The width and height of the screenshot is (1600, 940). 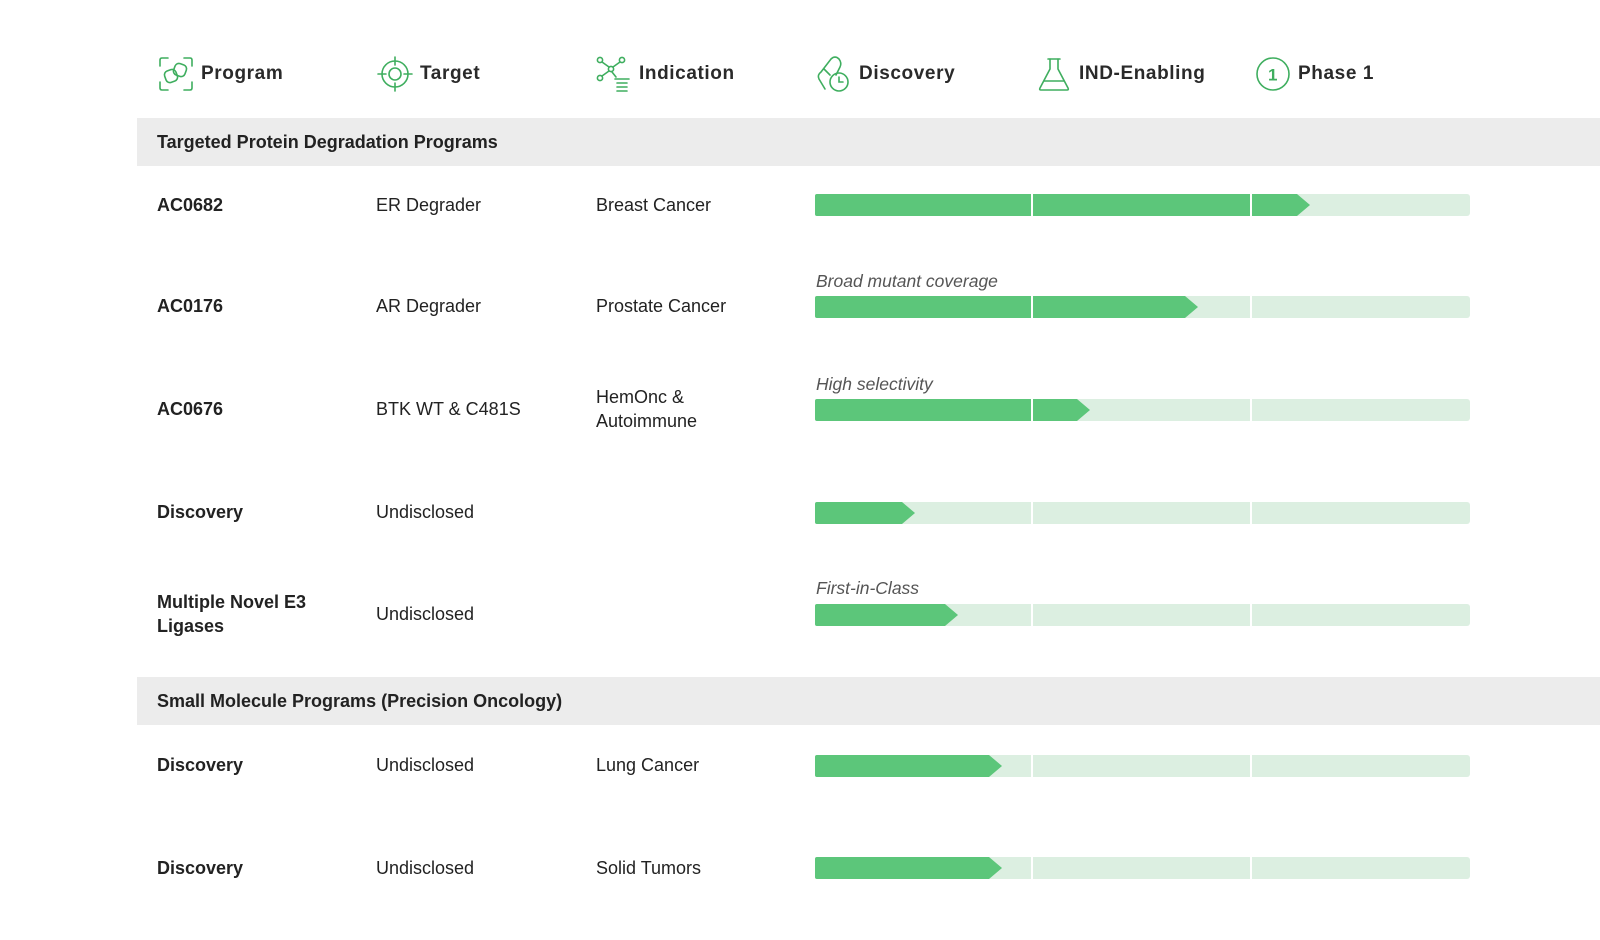 What do you see at coordinates (868, 588) in the screenshot?
I see `program-note: First-in-Class` at bounding box center [868, 588].